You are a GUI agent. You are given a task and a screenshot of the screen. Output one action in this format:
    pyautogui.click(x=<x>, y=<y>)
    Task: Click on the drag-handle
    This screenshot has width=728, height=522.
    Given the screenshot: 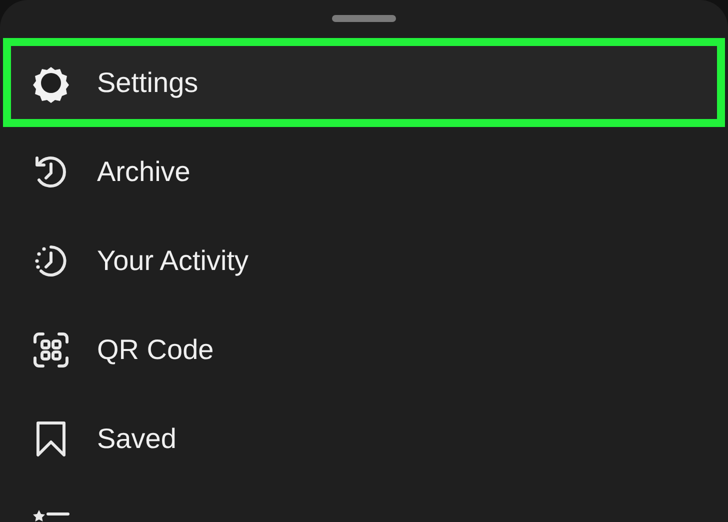 What is the action you would take?
    pyautogui.click(x=364, y=18)
    